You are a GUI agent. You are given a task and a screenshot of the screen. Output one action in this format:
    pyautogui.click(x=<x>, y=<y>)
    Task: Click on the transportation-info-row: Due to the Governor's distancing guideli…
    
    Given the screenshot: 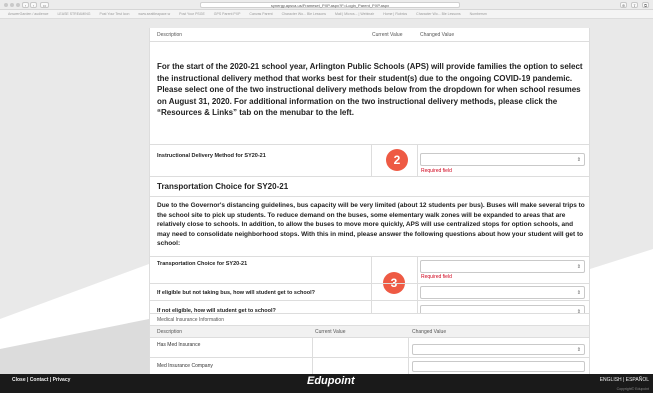 What is the action you would take?
    pyautogui.click(x=369, y=226)
    